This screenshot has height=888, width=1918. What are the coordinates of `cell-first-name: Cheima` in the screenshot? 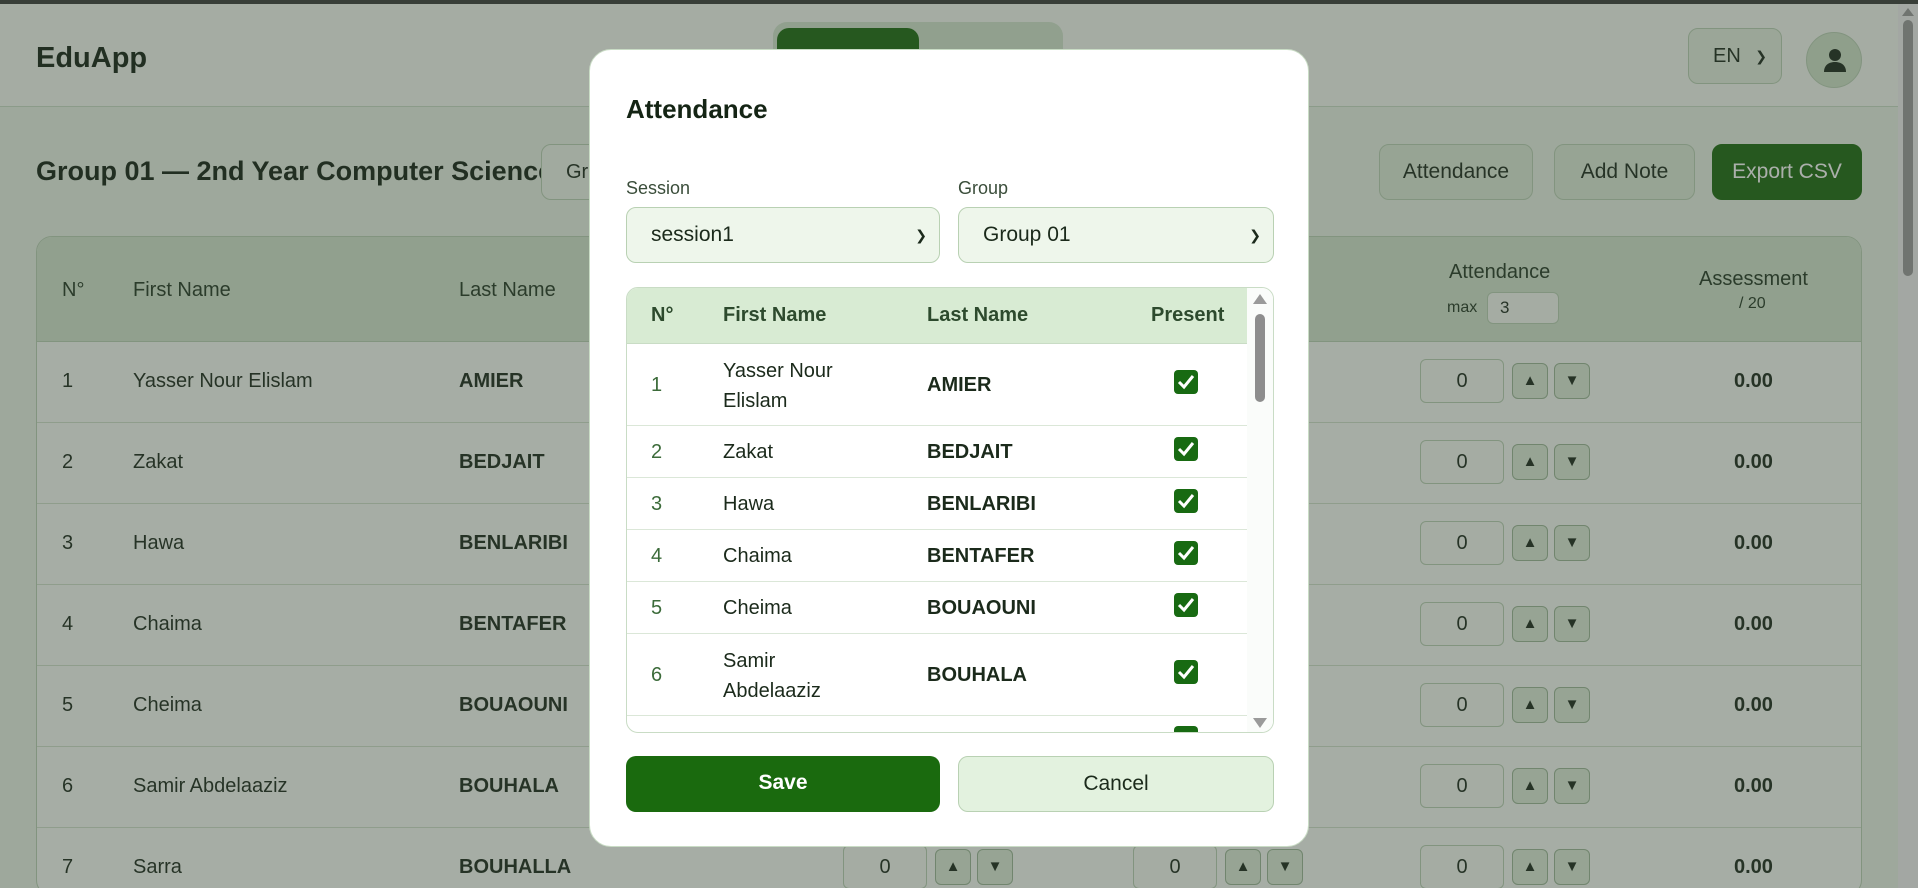 It's located at (757, 608).